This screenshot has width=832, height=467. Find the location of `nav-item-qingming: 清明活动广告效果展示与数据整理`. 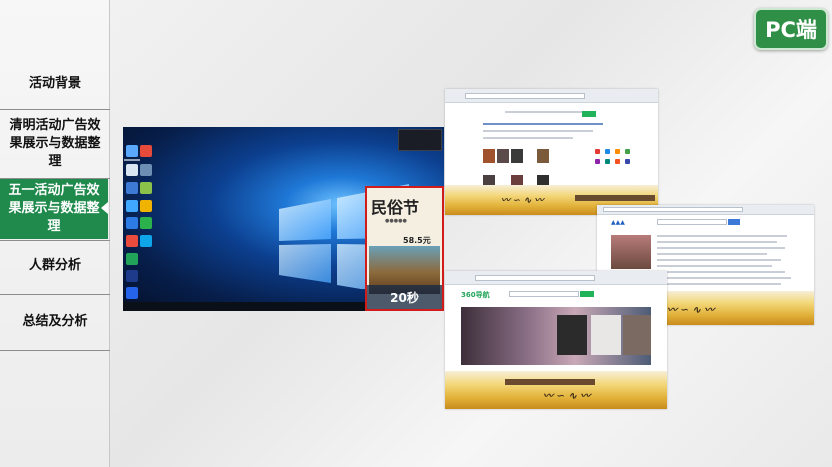

nav-item-qingming: 清明活动广告效果展示与数据整理 is located at coordinates (55, 144).